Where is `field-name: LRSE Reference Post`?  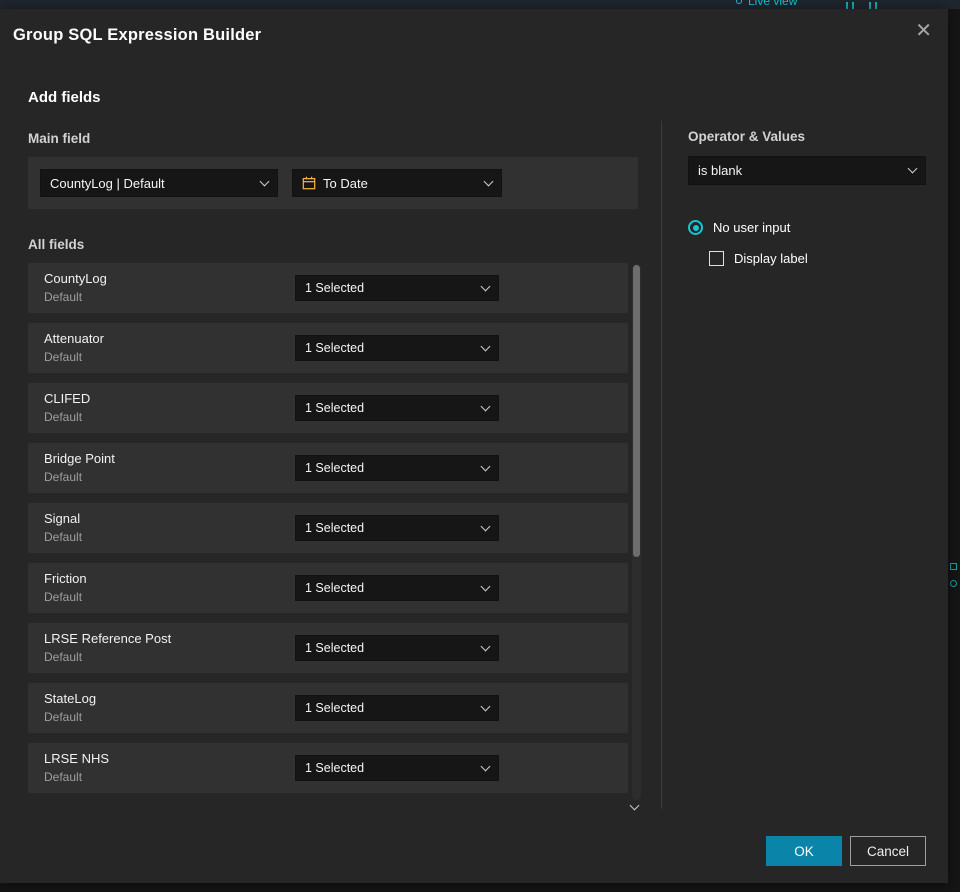 field-name: LRSE Reference Post is located at coordinates (108, 638).